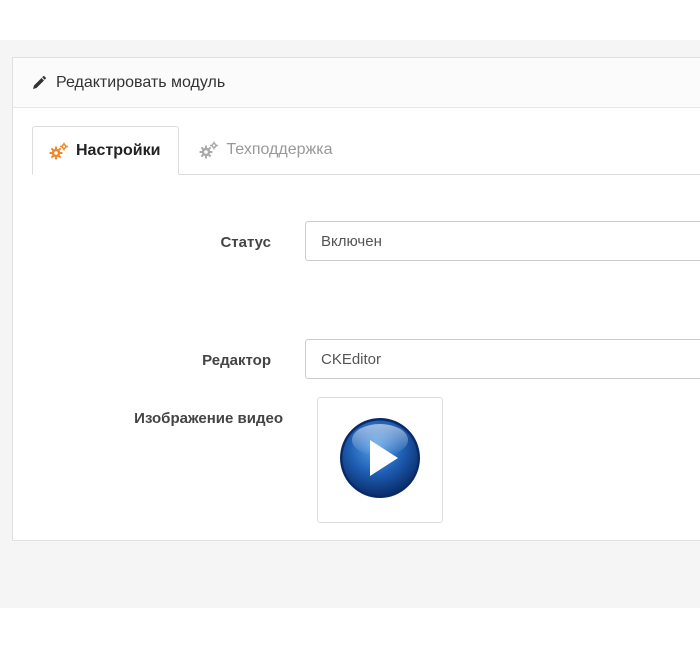  What do you see at coordinates (39, 83) in the screenshot?
I see `pencil-icon` at bounding box center [39, 83].